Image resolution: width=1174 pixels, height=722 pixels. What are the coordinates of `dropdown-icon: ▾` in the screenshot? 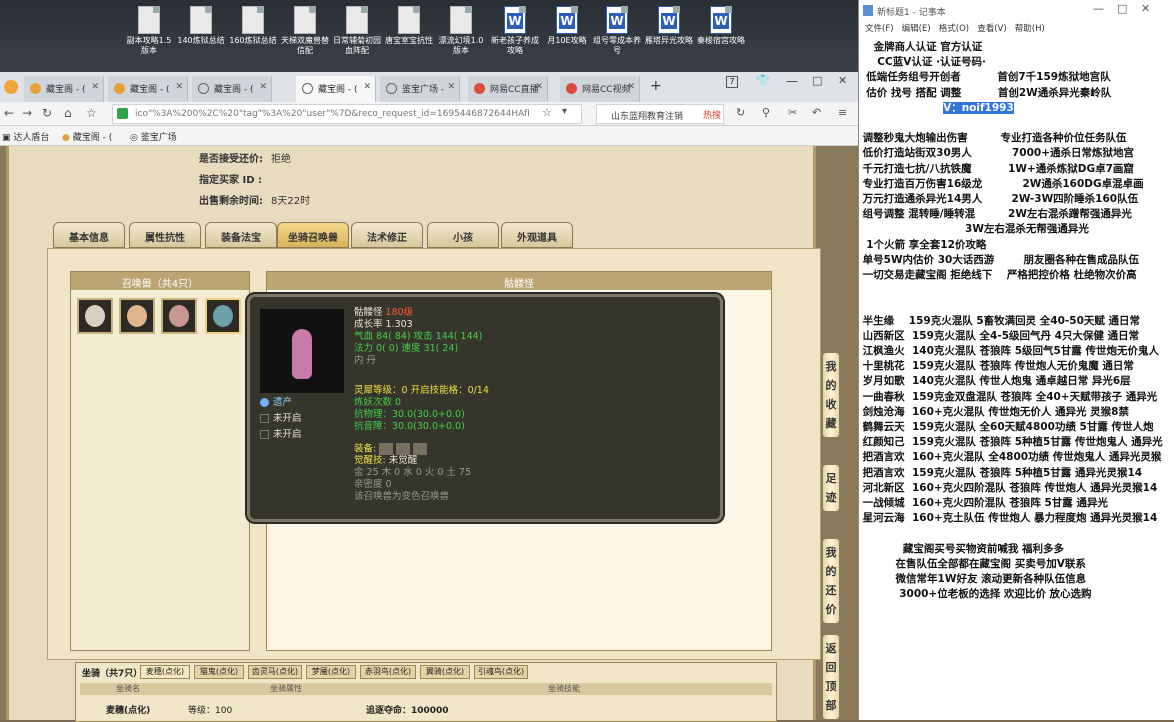 It's located at (564, 111).